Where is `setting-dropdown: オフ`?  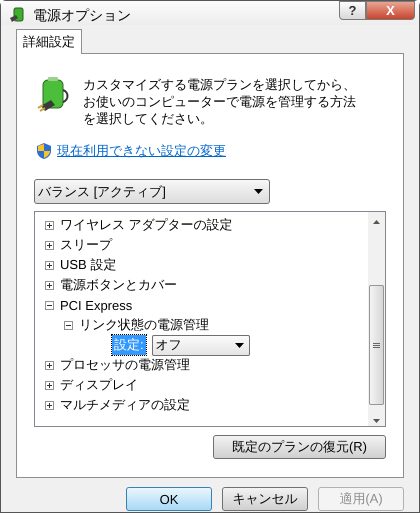 setting-dropdown: オフ is located at coordinates (201, 345).